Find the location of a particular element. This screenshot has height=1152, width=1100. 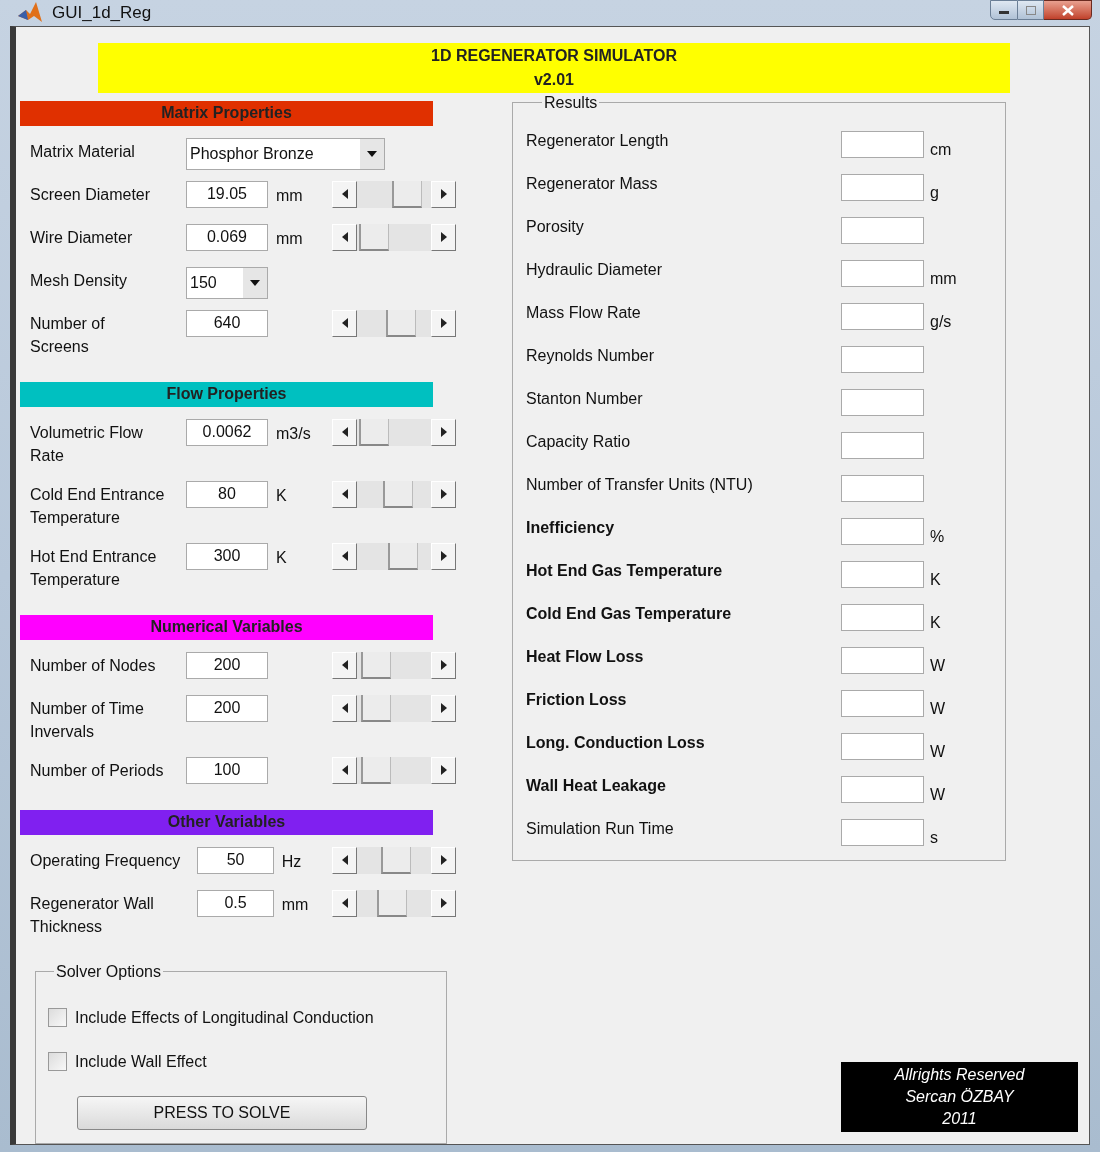

value-field: 0.069 is located at coordinates (227, 237).